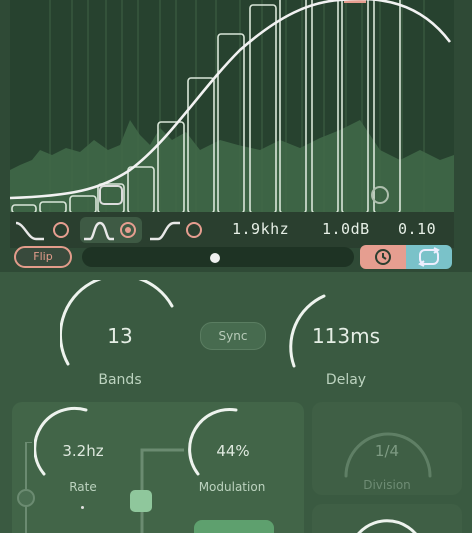 The width and height of the screenshot is (472, 533). I want to click on sync-toggle: Sync, so click(233, 336).